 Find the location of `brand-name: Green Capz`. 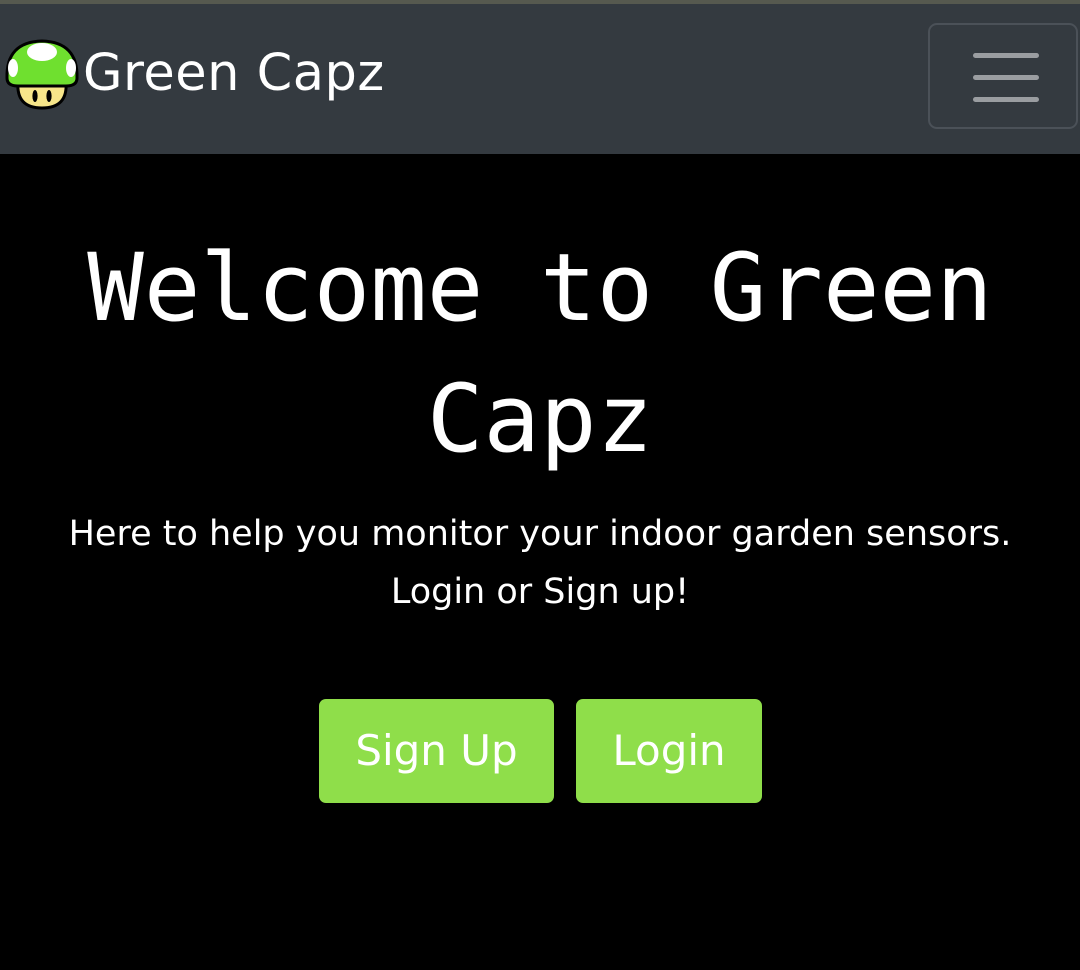

brand-name: Green Capz is located at coordinates (234, 73).